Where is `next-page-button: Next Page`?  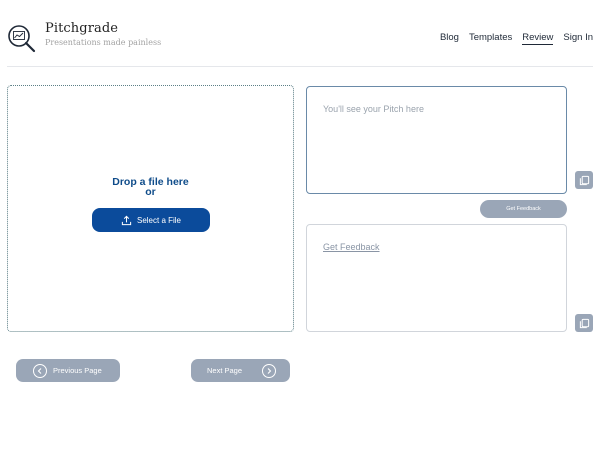
next-page-button: Next Page is located at coordinates (240, 370).